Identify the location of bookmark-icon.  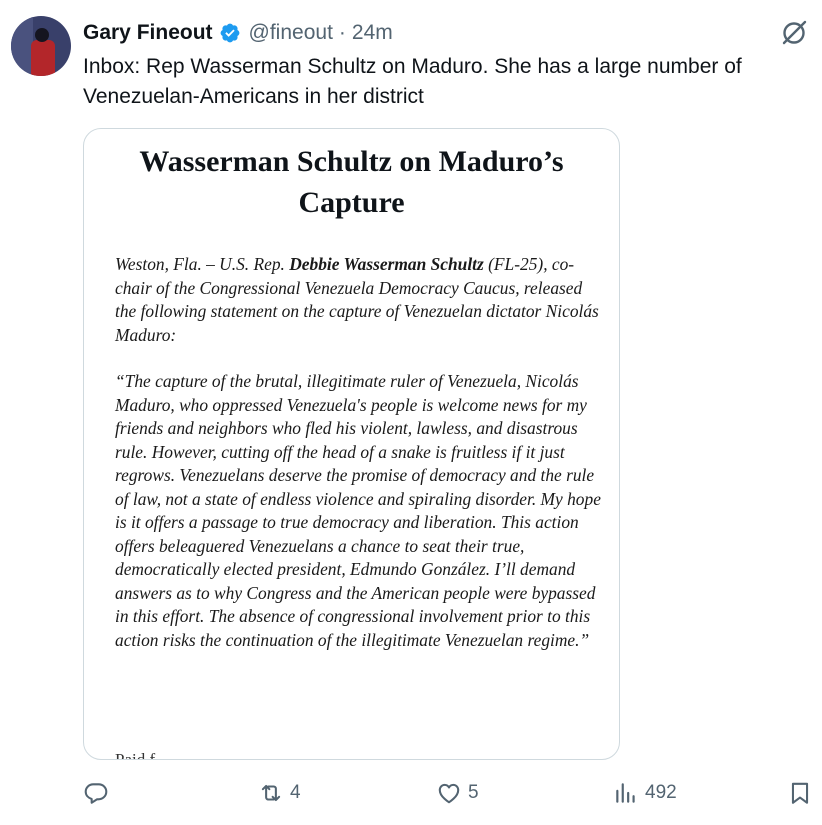
(800, 793).